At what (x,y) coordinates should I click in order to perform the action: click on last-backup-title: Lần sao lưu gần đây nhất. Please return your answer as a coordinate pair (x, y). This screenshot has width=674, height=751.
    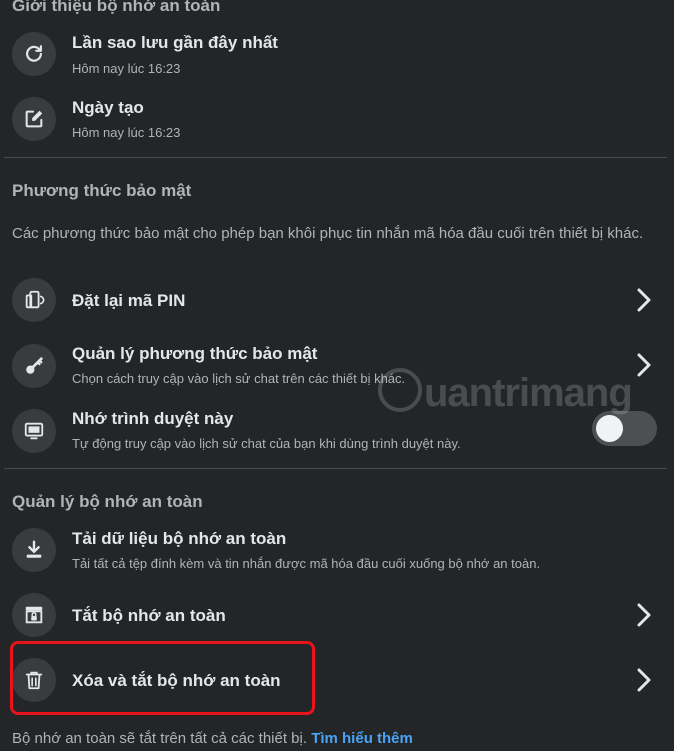
    Looking at the image, I should click on (175, 42).